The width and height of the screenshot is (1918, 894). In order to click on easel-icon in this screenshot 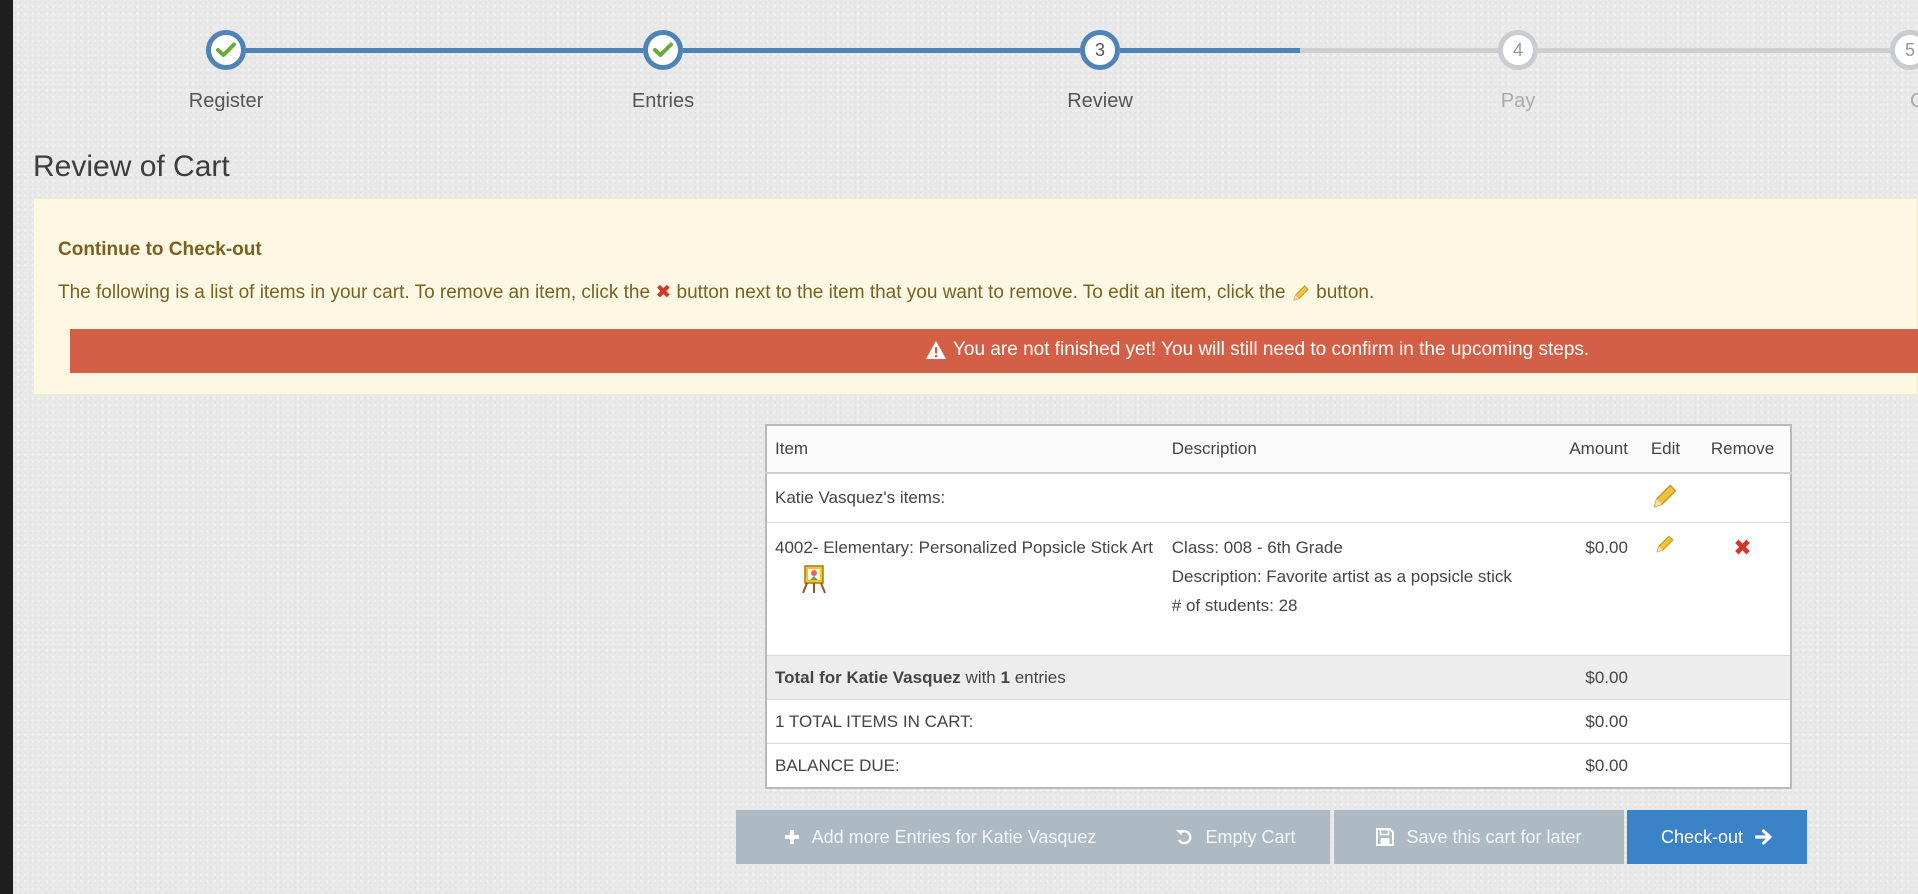, I will do `click(965, 582)`.